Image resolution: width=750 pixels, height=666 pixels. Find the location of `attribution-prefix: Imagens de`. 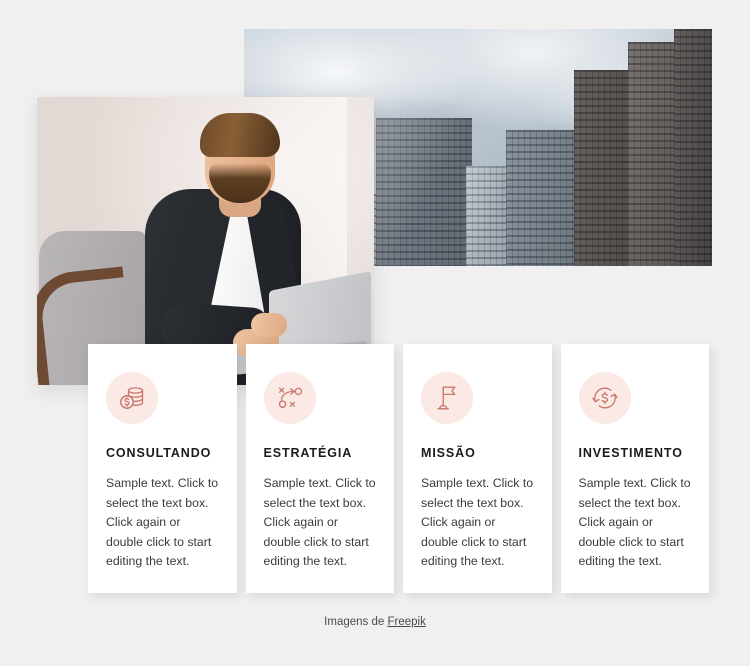

attribution-prefix: Imagens de is located at coordinates (356, 622).